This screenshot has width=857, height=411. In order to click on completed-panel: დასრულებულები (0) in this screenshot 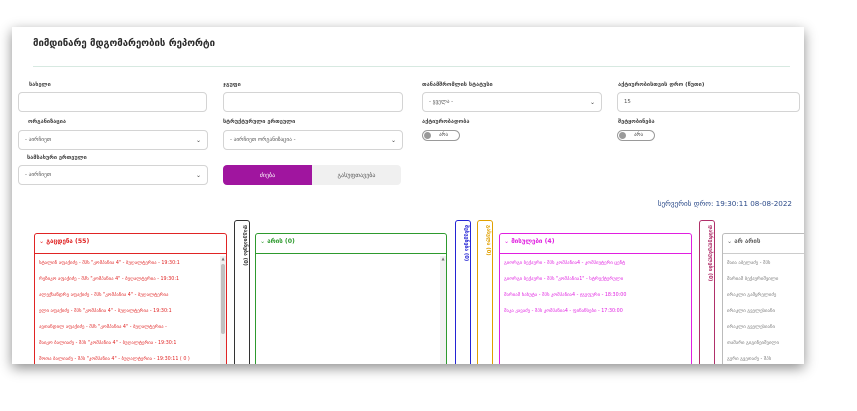, I will do `click(707, 292)`.